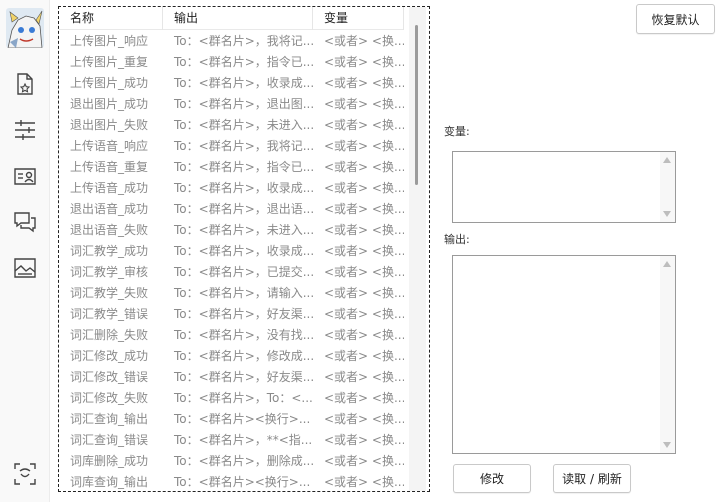  I want to click on avatar, so click(25, 28).